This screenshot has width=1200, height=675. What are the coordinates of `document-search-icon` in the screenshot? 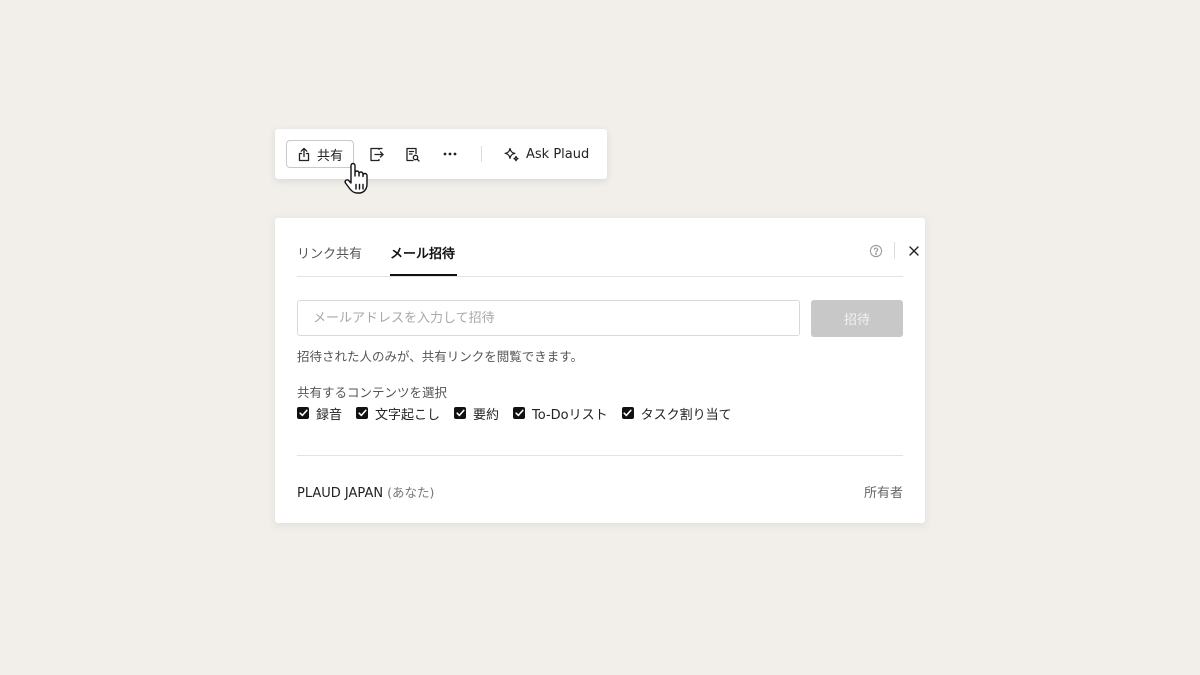 It's located at (412, 154).